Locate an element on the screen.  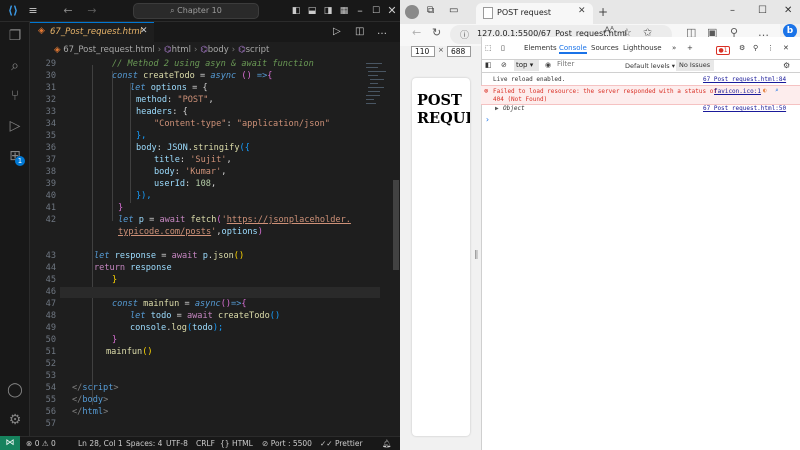
error-badge: ●1 is located at coordinates (723, 50).